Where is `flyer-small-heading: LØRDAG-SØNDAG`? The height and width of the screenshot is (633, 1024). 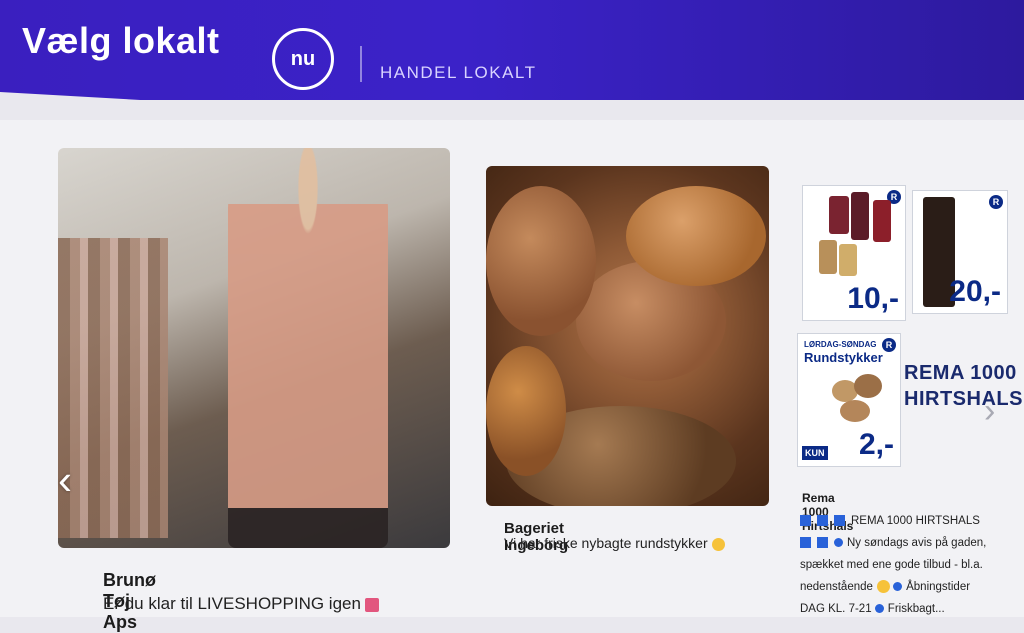
flyer-small-heading: LØRDAG-SØNDAG is located at coordinates (840, 344).